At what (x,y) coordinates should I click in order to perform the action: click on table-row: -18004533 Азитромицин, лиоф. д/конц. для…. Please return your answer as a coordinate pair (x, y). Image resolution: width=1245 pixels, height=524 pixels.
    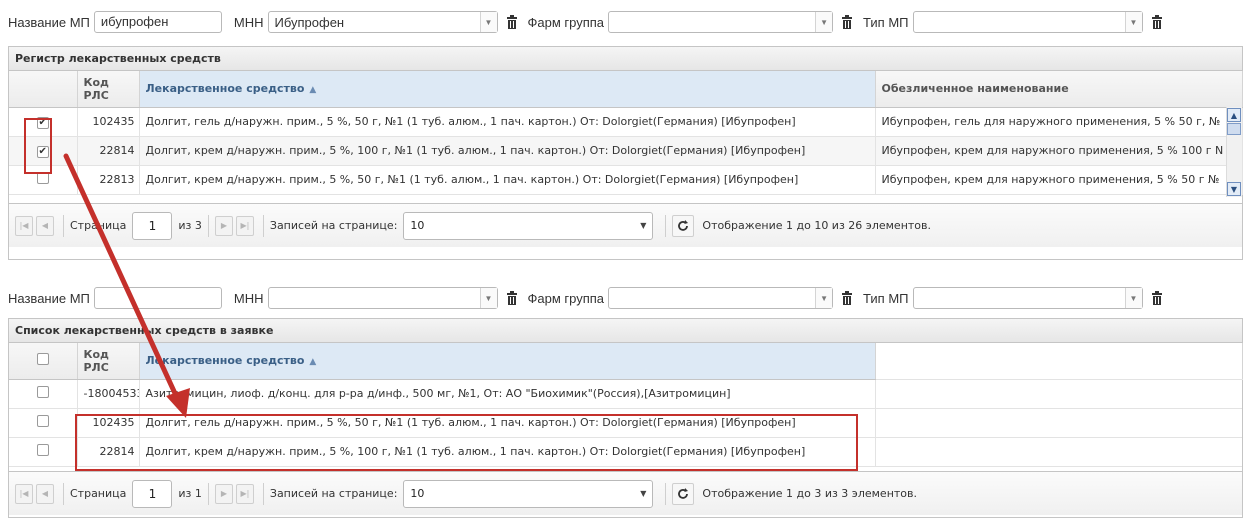
    Looking at the image, I should click on (625, 394).